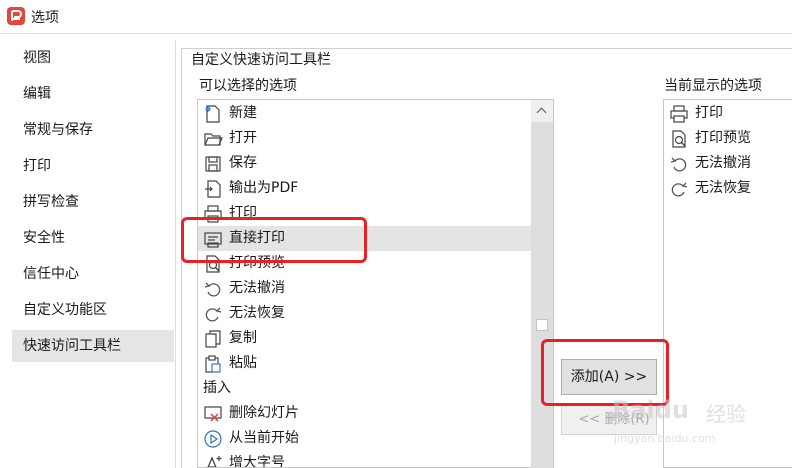 The image size is (792, 468). What do you see at coordinates (726, 414) in the screenshot?
I see `watermark-suffix: 经验` at bounding box center [726, 414].